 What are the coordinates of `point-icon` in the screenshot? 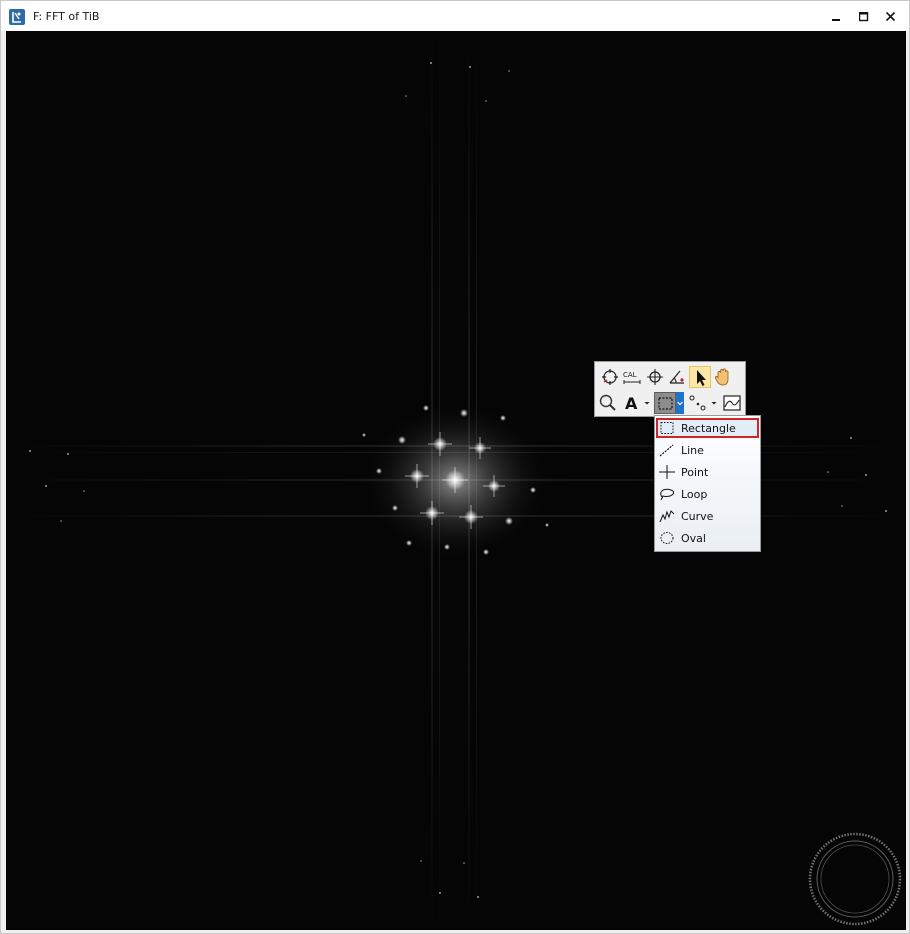 It's located at (667, 472).